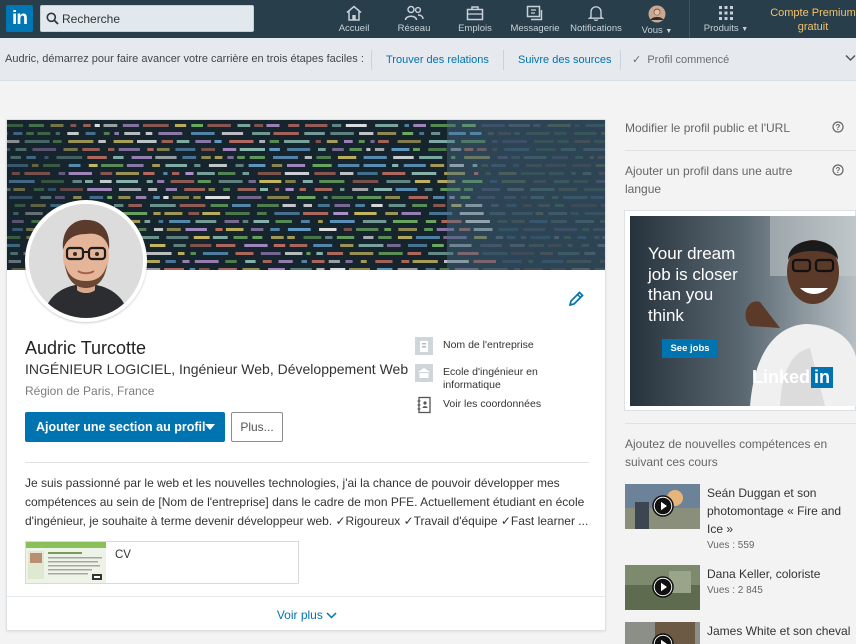 This screenshot has height=644, width=856. I want to click on nav-messaging: Messagerie, so click(535, 20).